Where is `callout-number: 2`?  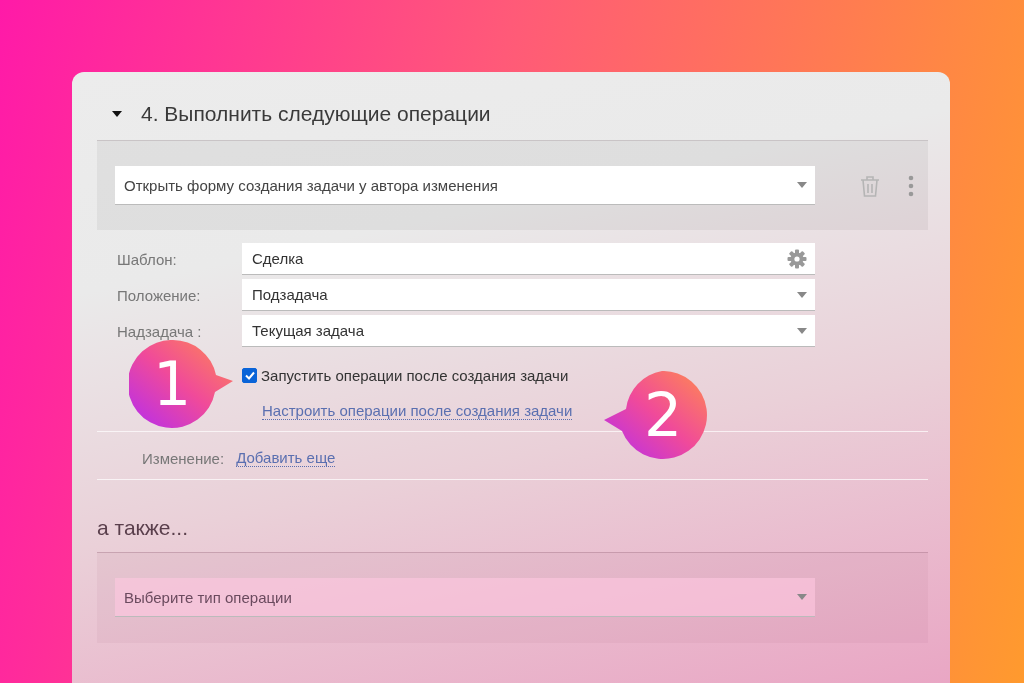 callout-number: 2 is located at coordinates (663, 415).